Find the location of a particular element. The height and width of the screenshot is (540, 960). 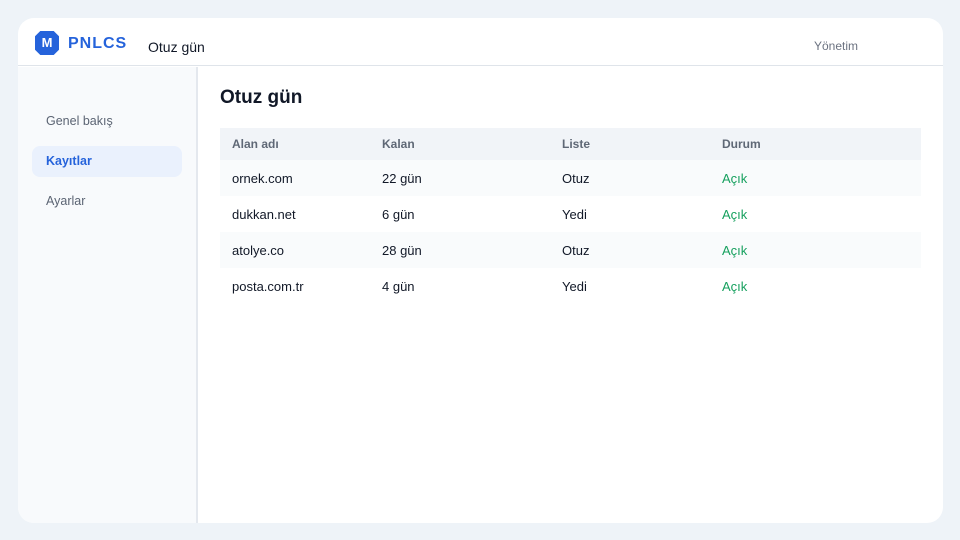

column-header-domain: Alan adı is located at coordinates (255, 144).